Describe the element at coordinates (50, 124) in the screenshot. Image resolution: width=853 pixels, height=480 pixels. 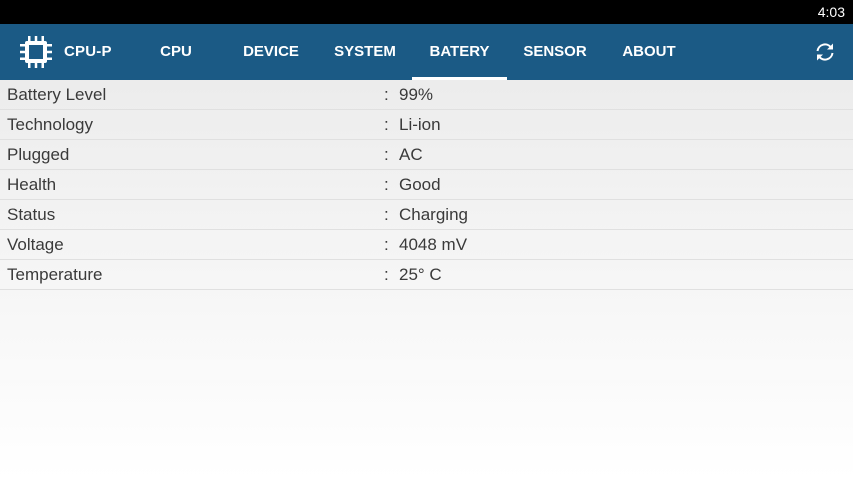
I see `row-label: Technology` at that location.